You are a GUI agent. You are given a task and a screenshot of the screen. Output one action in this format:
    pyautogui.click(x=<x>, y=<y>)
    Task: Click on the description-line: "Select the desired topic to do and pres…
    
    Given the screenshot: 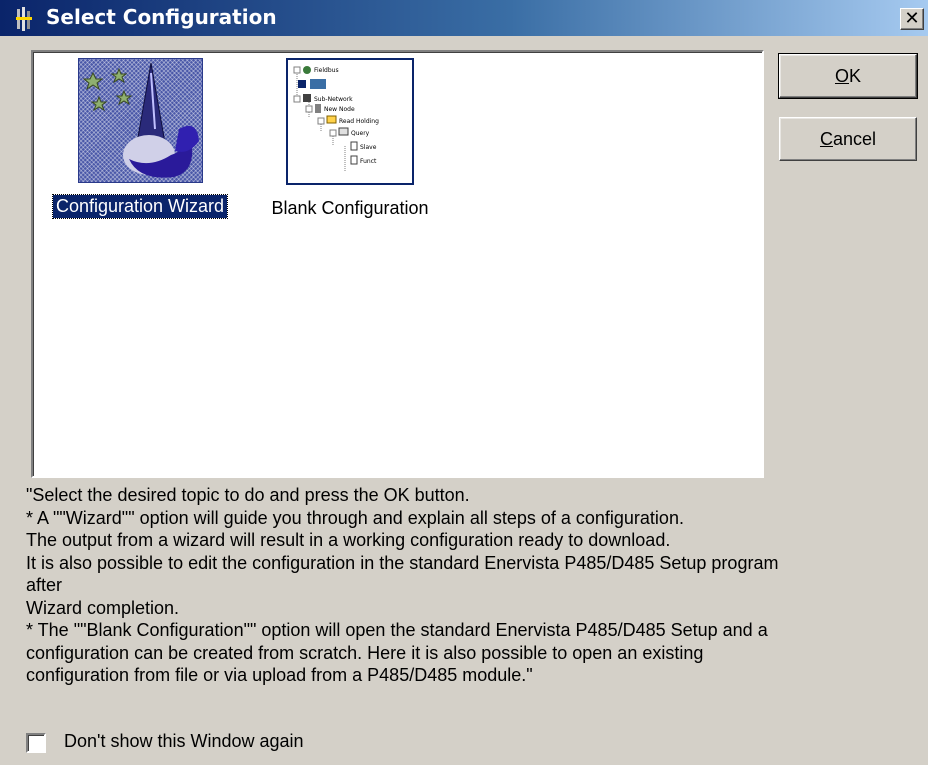 What is the action you would take?
    pyautogui.click(x=248, y=495)
    